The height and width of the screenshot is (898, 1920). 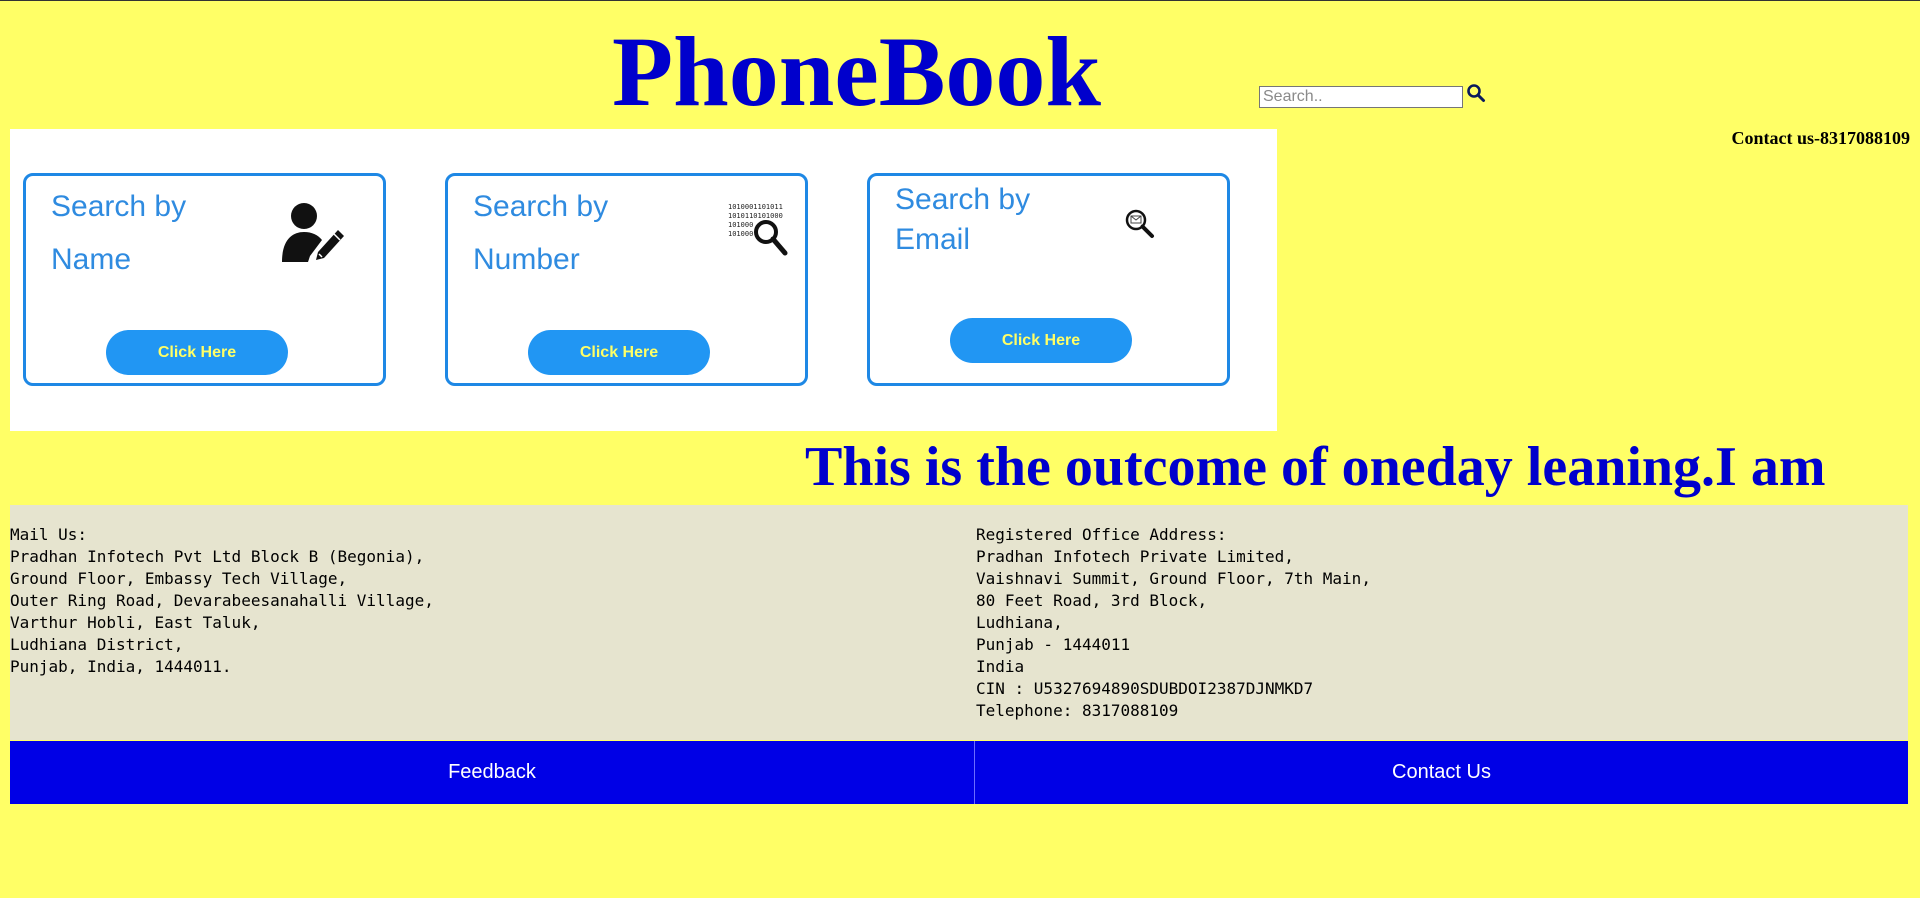 I want to click on search-bar, so click(x=1373, y=95).